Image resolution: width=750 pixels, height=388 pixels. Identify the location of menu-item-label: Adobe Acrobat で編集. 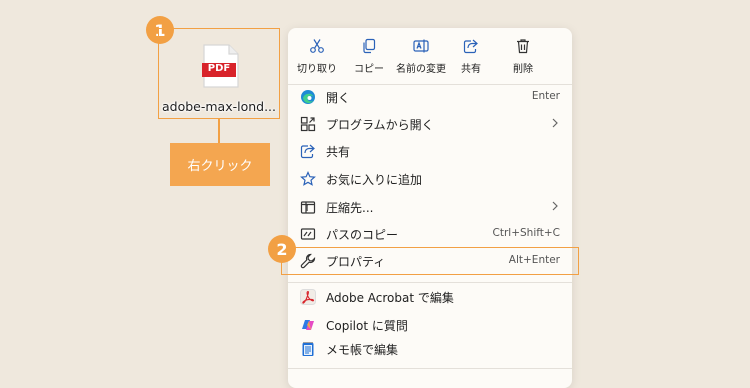
(390, 298).